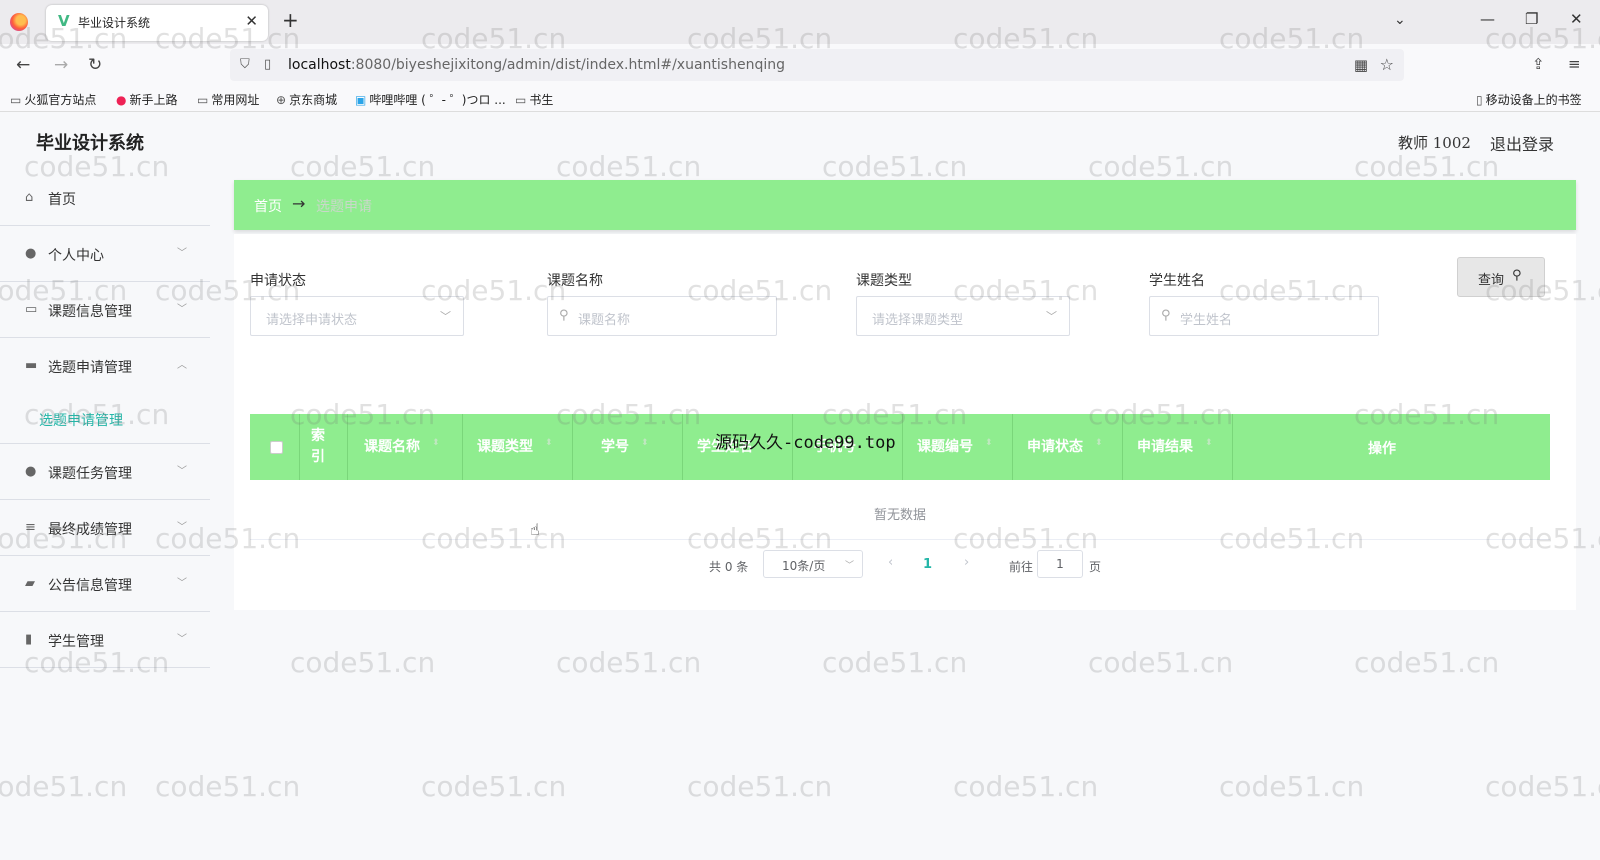 The width and height of the screenshot is (1600, 860). I want to click on minimize-icon: —, so click(1487, 19).